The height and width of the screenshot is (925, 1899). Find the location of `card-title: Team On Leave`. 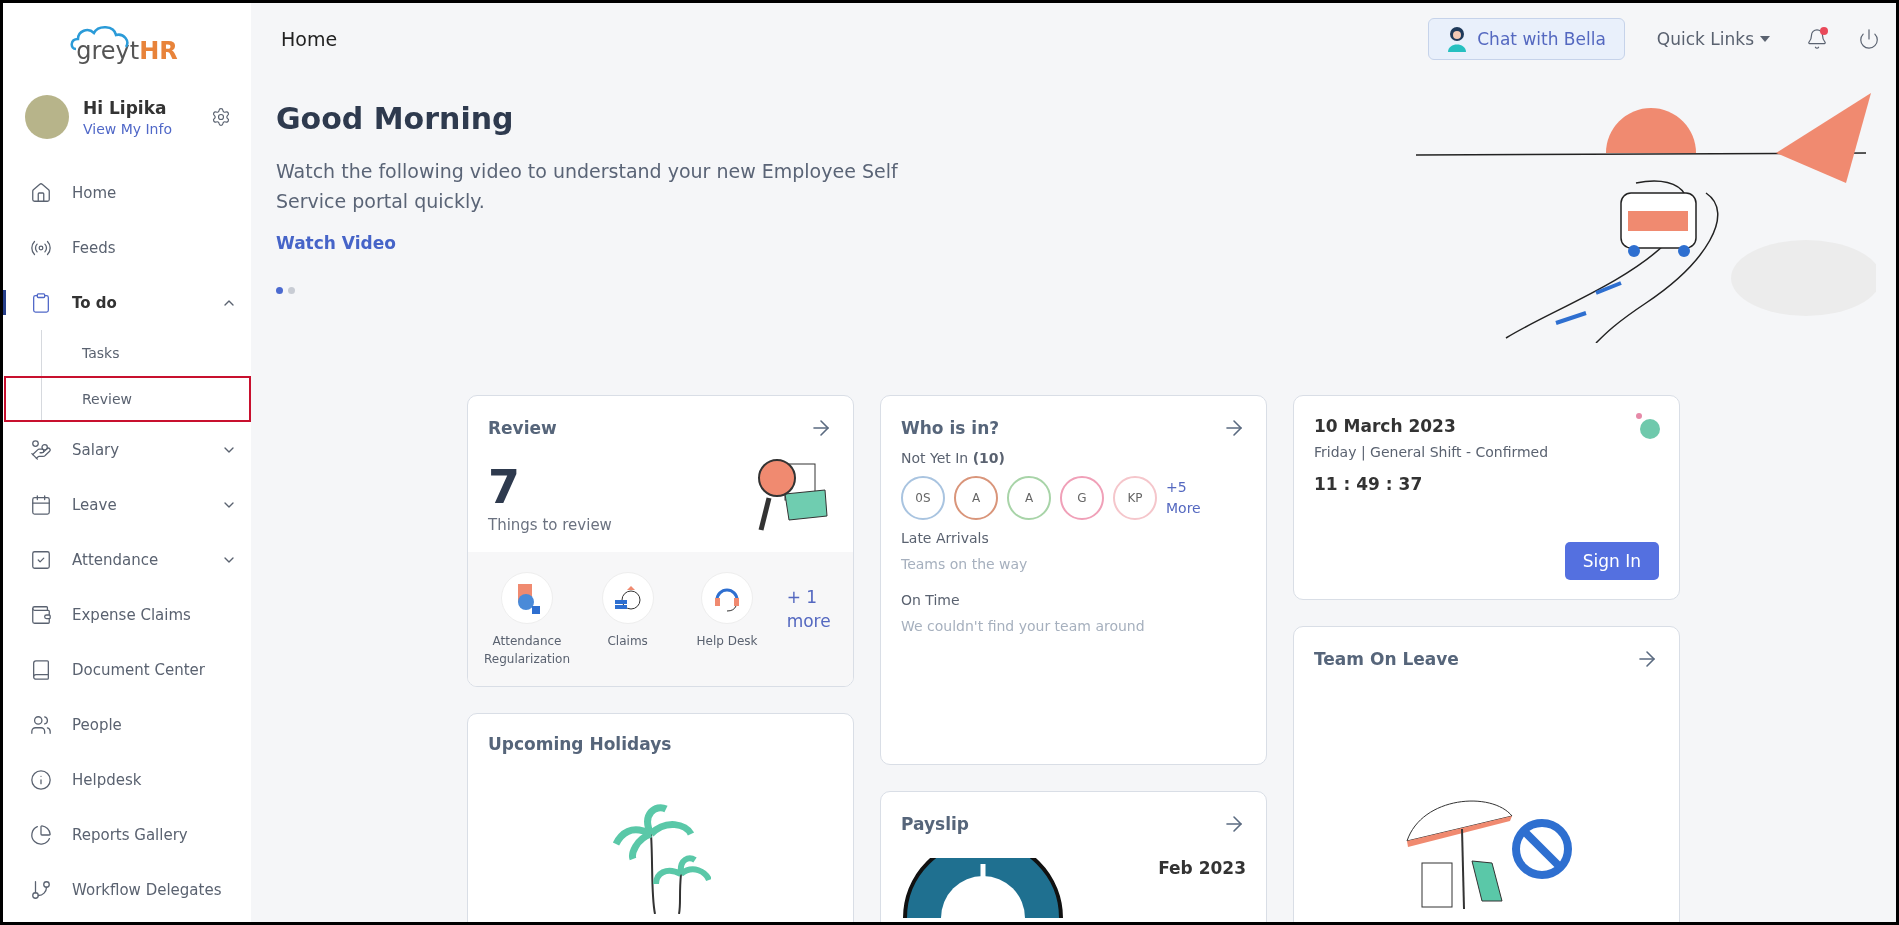

card-title: Team On Leave is located at coordinates (1386, 659).